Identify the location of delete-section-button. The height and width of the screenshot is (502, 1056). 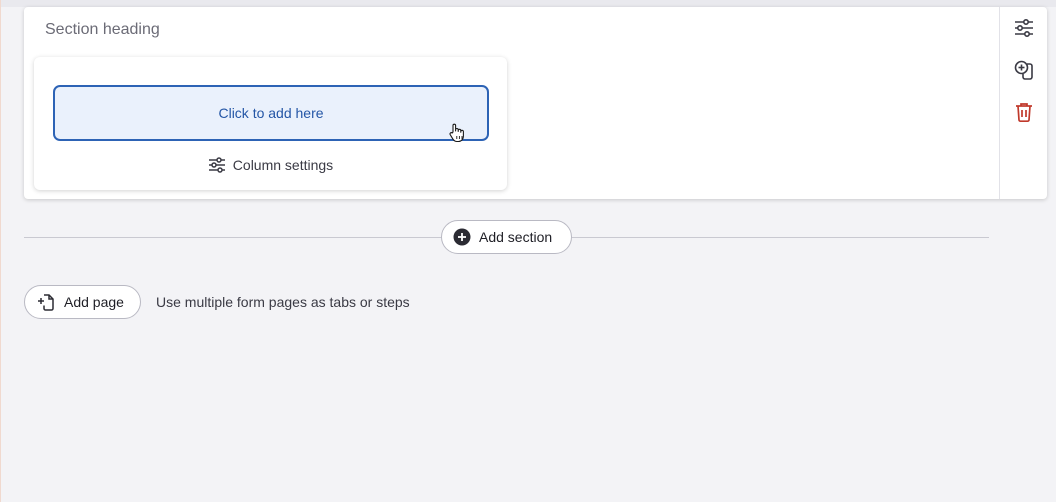
(1024, 112).